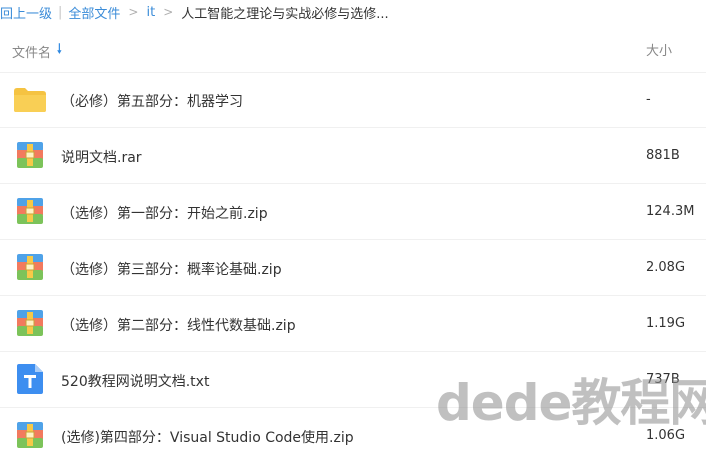 This screenshot has width=706, height=456. I want to click on file-size: 1.06G, so click(666, 435).